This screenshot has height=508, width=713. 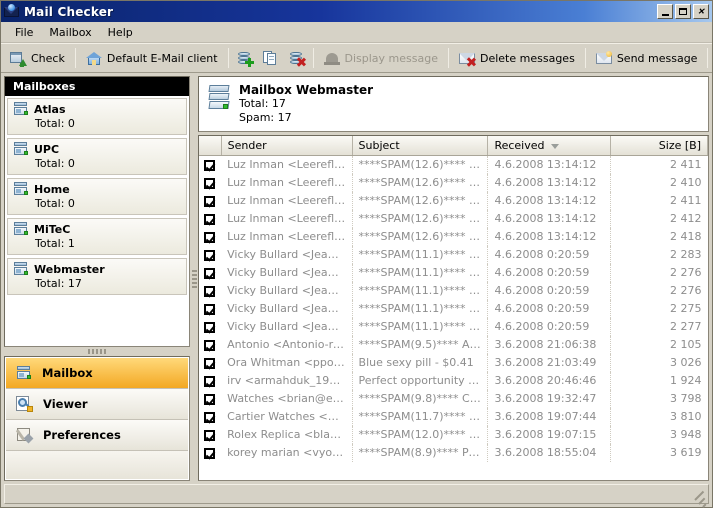 I want to click on menu-item-help: Help, so click(x=120, y=32).